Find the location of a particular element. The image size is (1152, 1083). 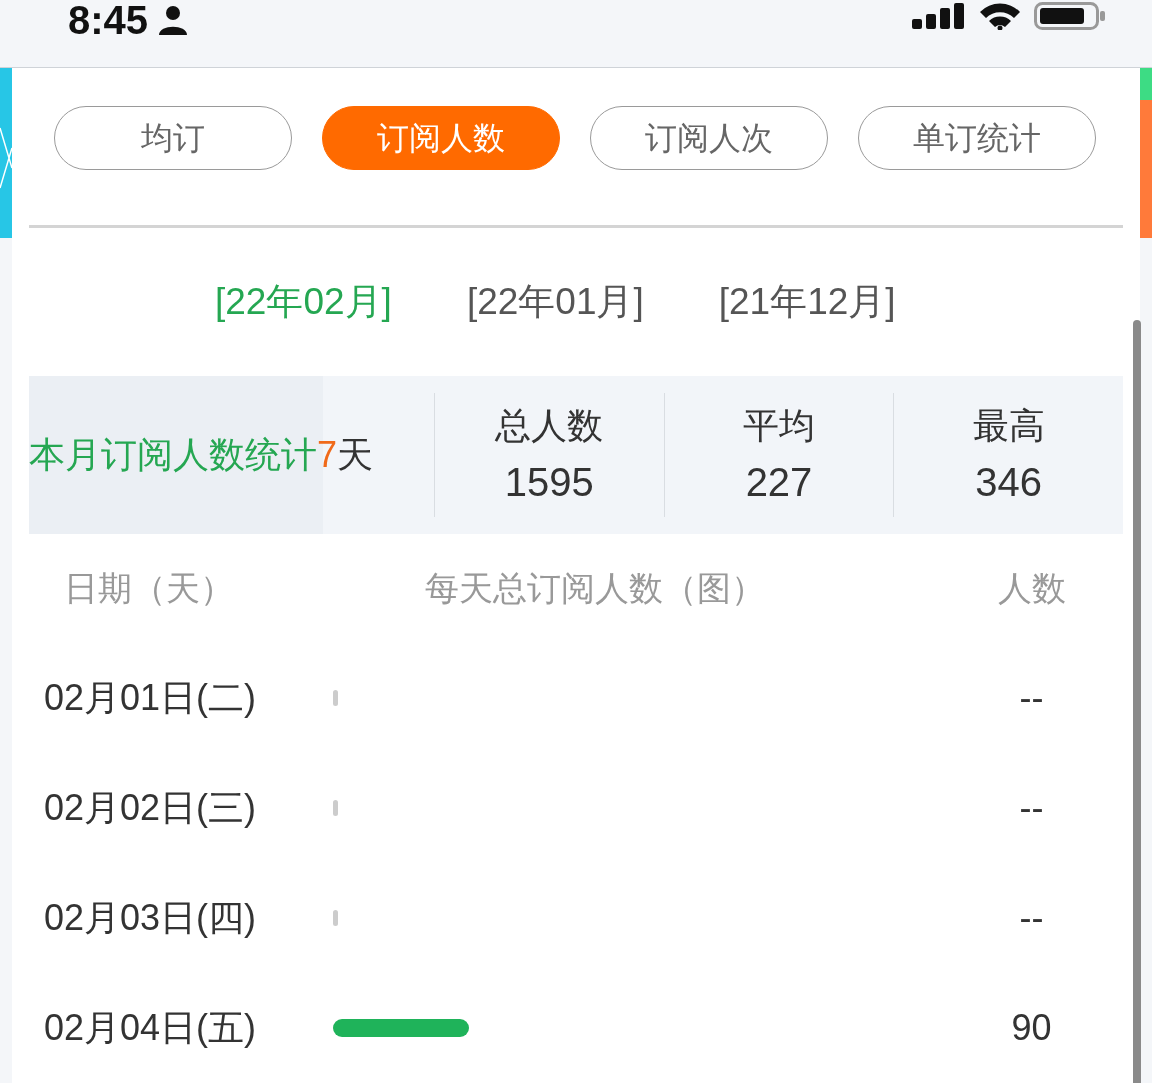

tab: 均订 is located at coordinates (173, 138).